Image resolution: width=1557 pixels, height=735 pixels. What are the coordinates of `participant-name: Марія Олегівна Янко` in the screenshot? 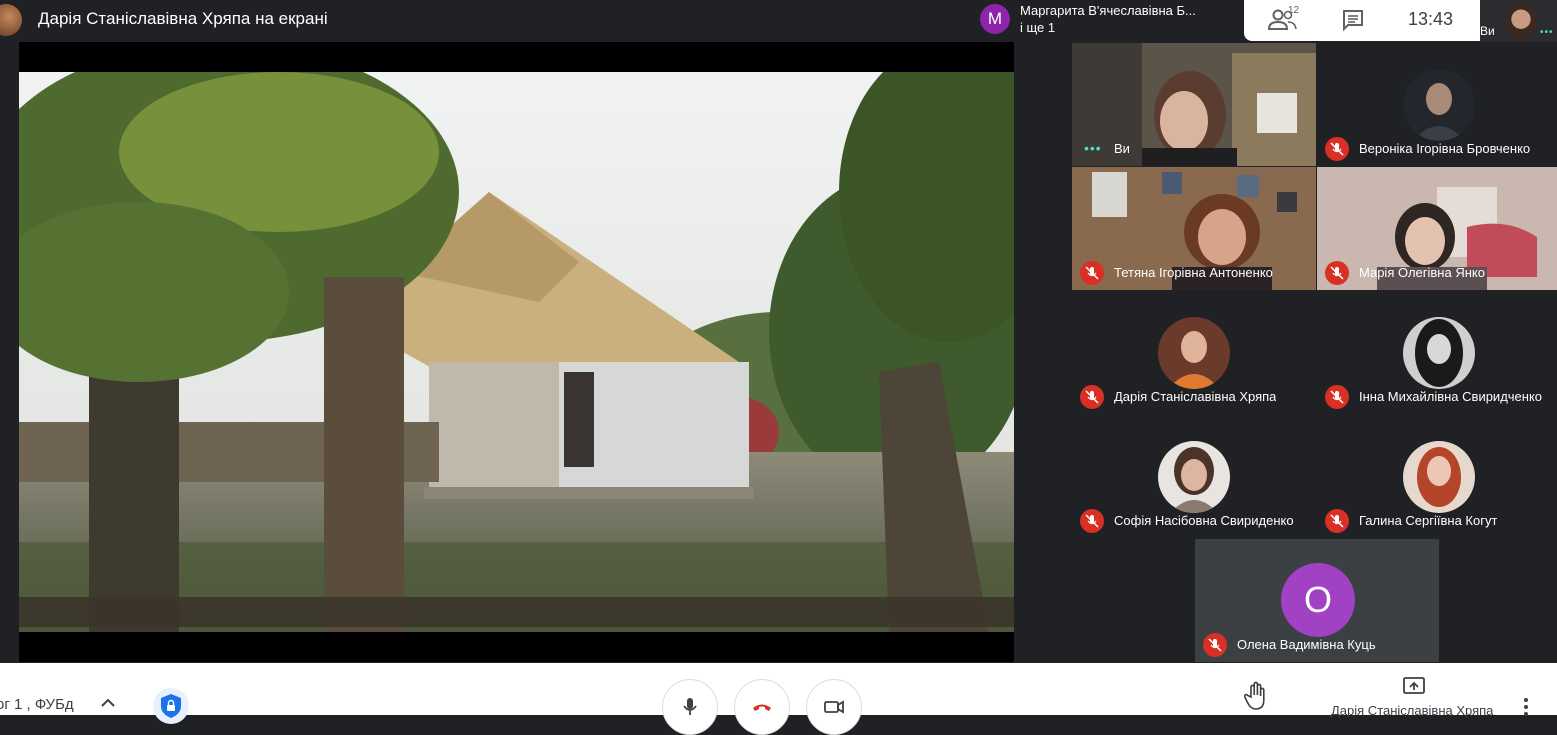 It's located at (1422, 272).